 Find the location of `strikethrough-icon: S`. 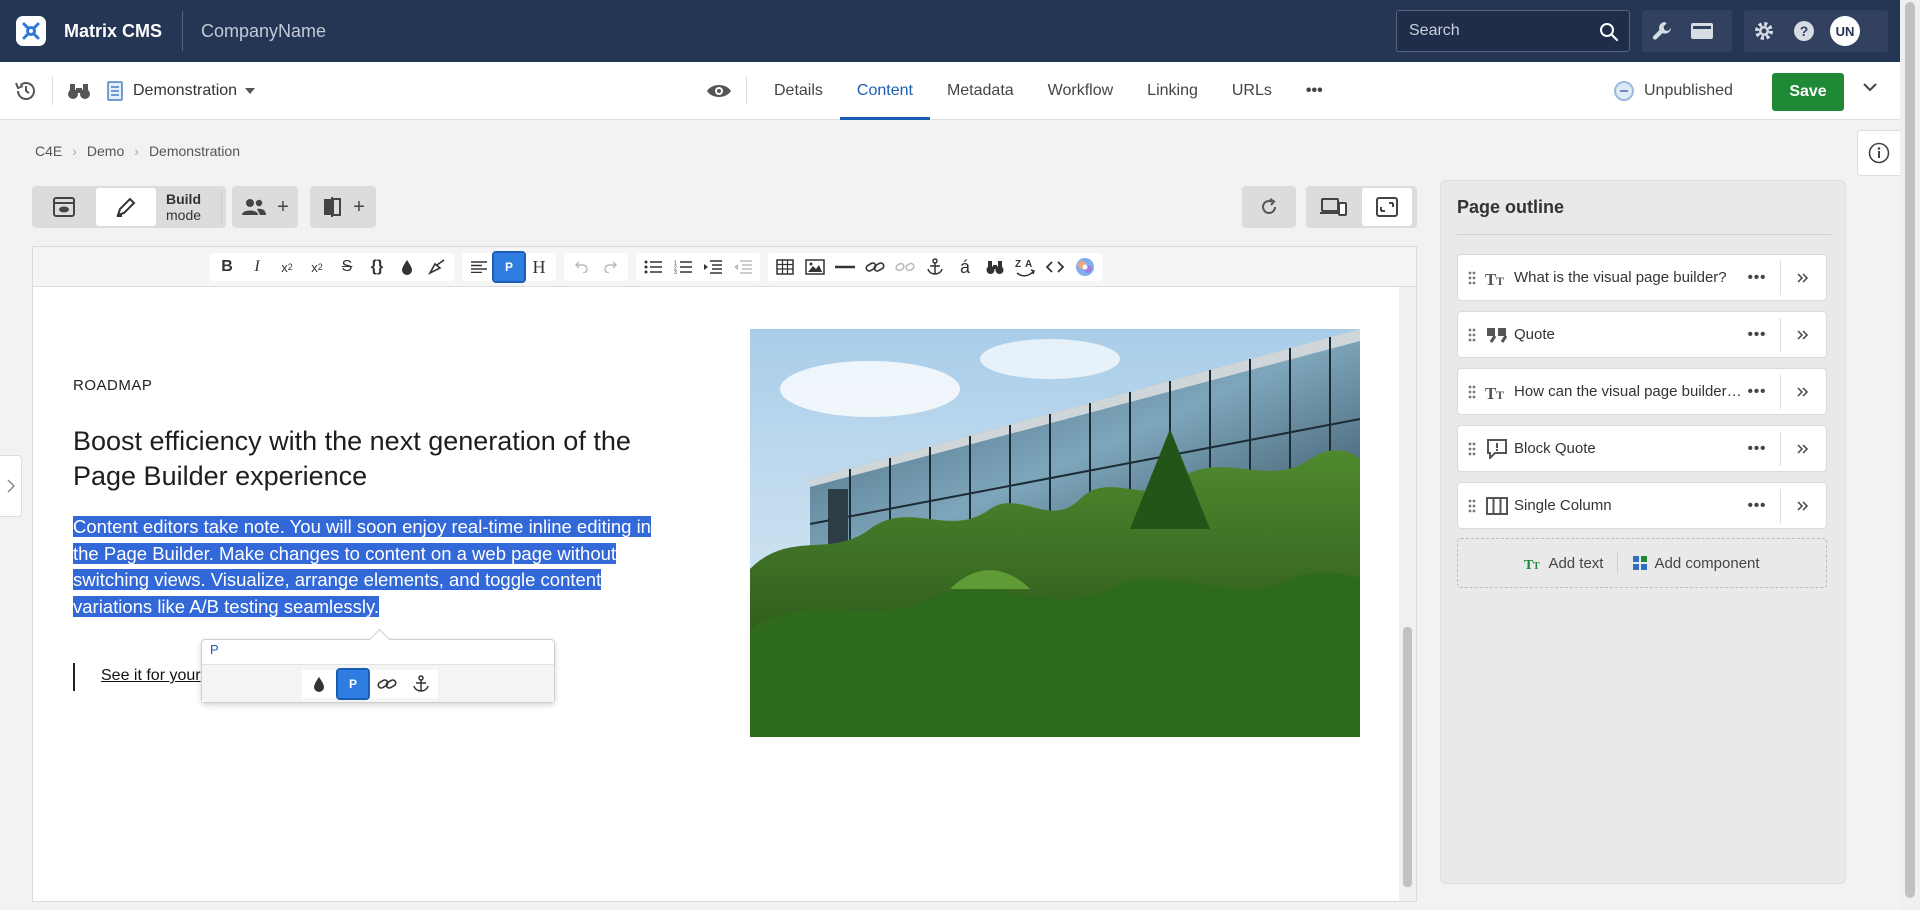

strikethrough-icon: S is located at coordinates (347, 267).